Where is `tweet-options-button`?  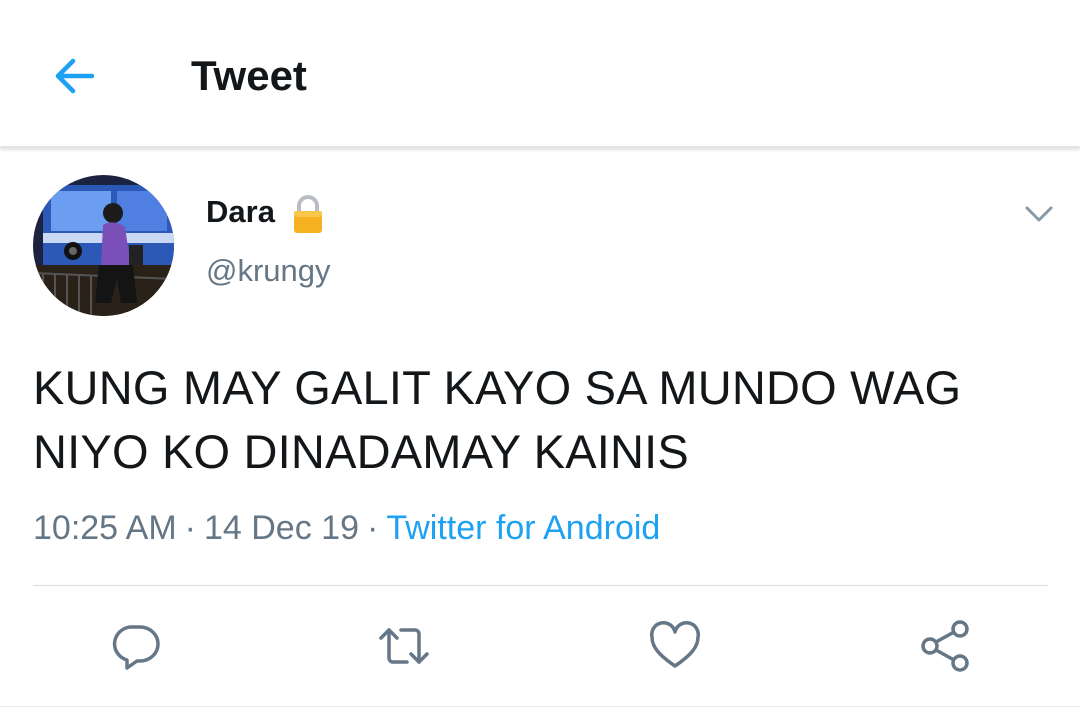 tweet-options-button is located at coordinates (1039, 214).